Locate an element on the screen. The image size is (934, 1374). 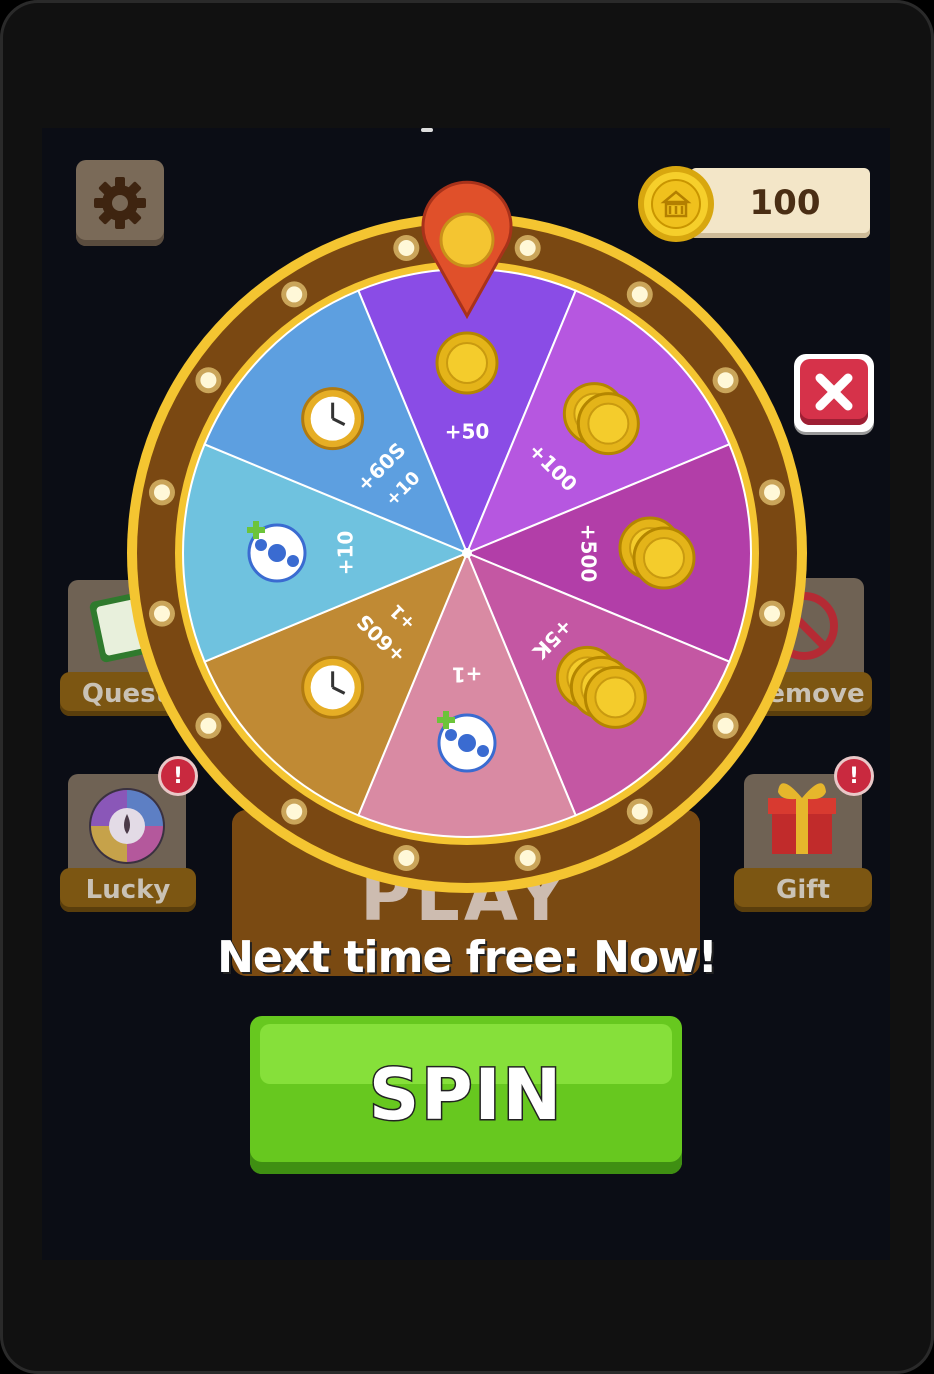
spin-button: SPIN is located at coordinates (466, 1095).